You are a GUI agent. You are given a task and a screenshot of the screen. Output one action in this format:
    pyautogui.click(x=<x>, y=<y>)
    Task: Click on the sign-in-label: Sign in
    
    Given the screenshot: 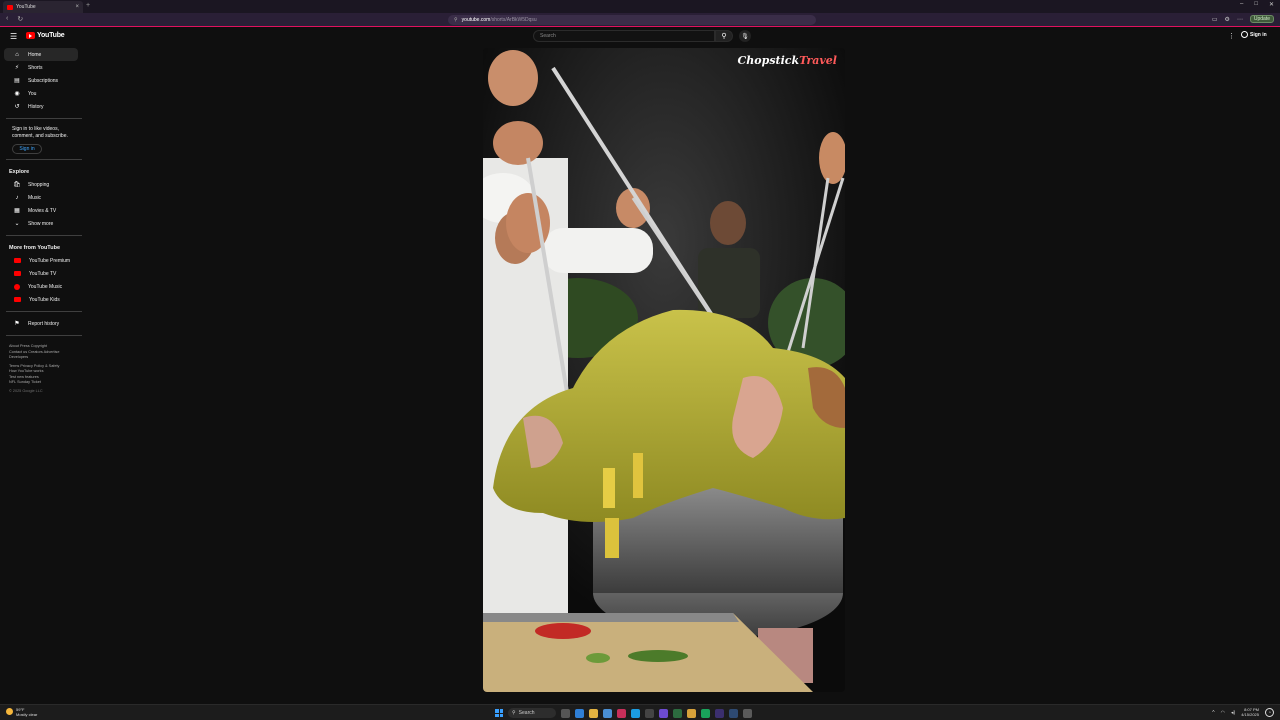 What is the action you would take?
    pyautogui.click(x=1258, y=34)
    